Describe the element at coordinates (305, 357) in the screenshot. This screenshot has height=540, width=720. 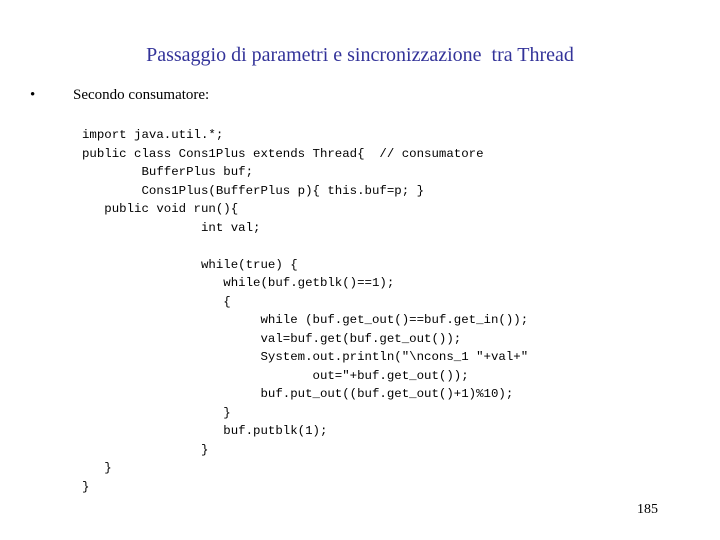
I see `code-line: System.out.println("\ncons_1 "+val+"` at that location.